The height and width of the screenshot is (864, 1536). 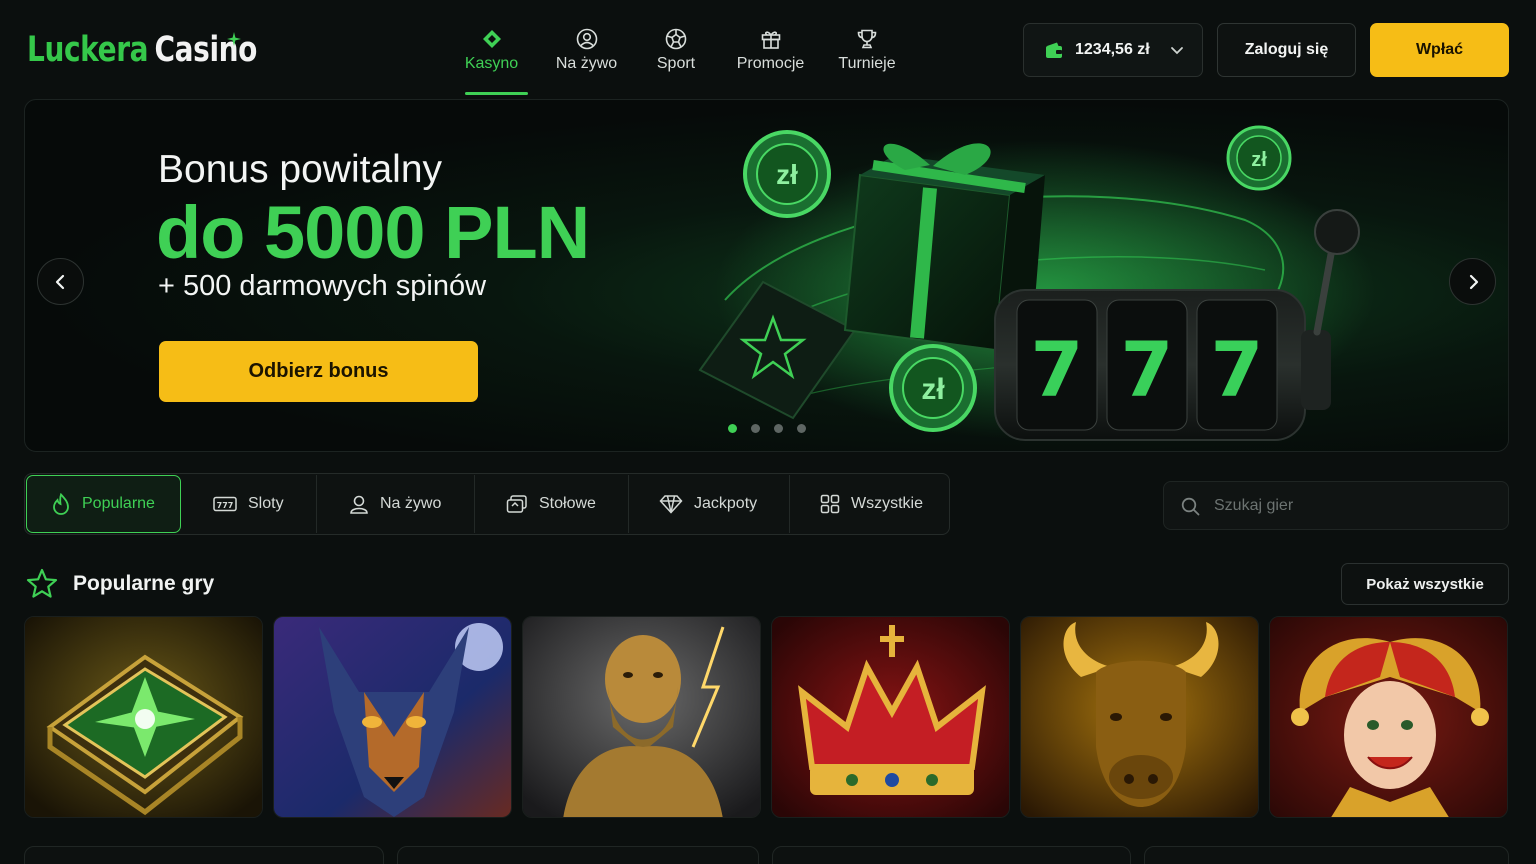 I want to click on carousel-next-button, so click(x=1472, y=281).